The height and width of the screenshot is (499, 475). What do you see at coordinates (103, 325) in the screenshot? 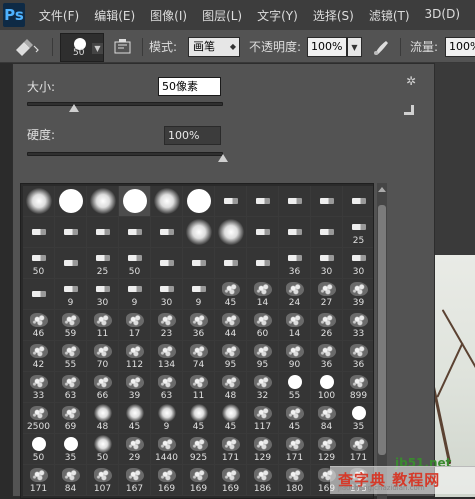
I see `brush-preset-tile: 11` at bounding box center [103, 325].